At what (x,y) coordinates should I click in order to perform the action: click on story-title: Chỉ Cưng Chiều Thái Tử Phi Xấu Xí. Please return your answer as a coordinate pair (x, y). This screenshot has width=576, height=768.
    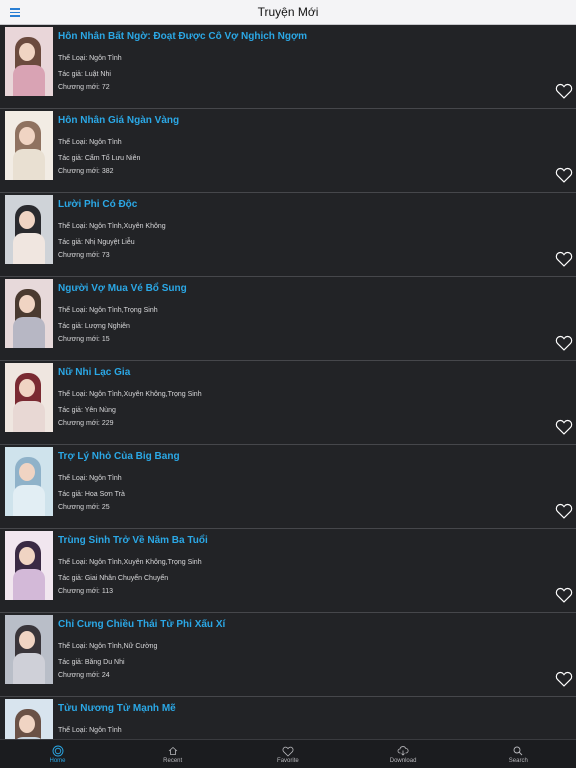
    Looking at the image, I should click on (141, 624).